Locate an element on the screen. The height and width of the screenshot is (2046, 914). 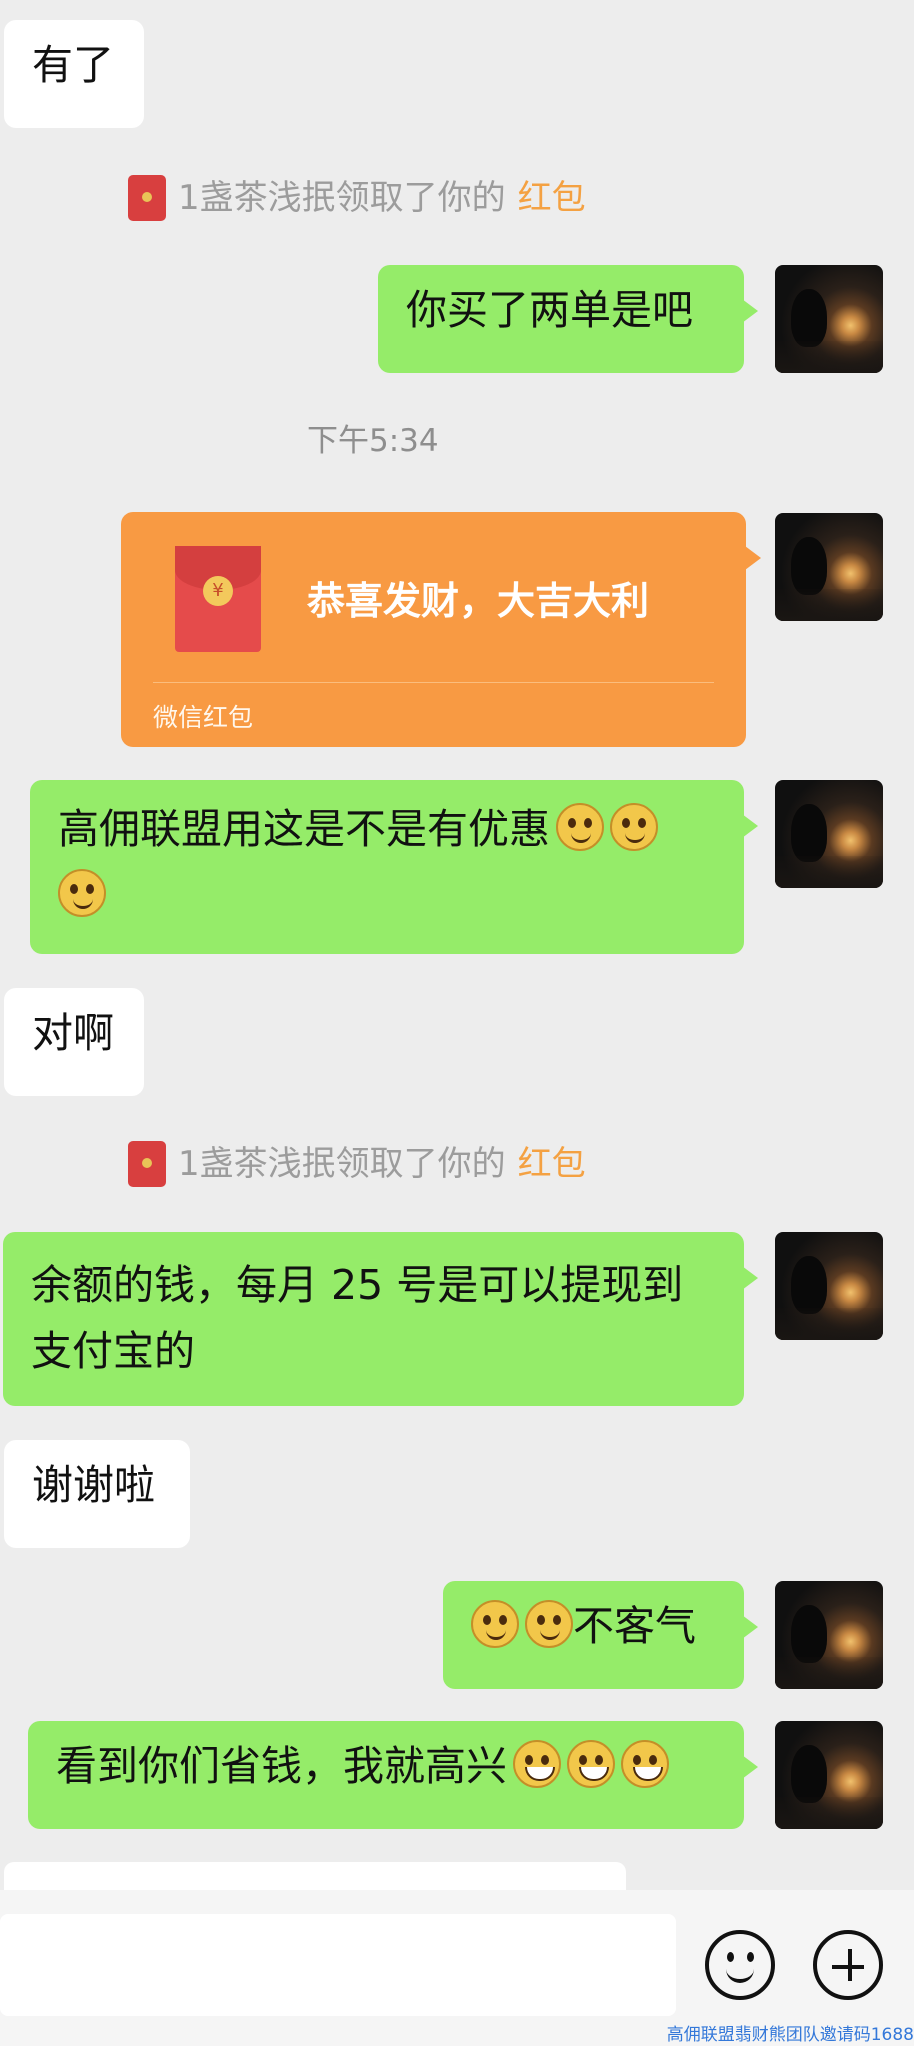
red-packet-claim-notice-1: 1盏茶浅抿领取了你的 红包 is located at coordinates (357, 198).